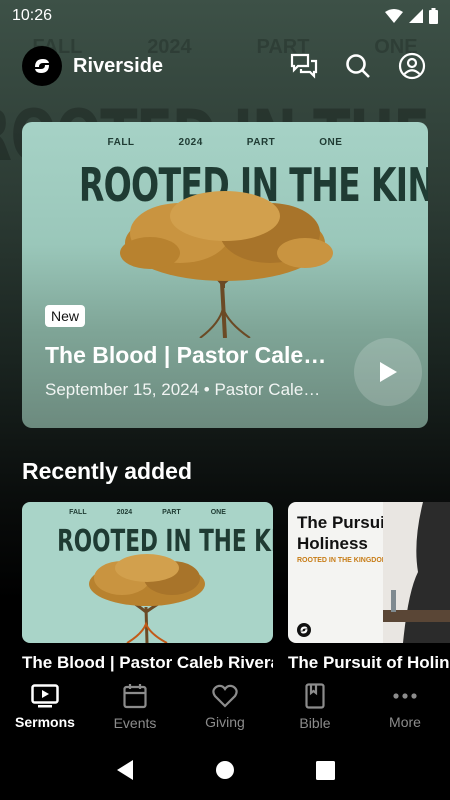 Image resolution: width=450 pixels, height=800 pixels. Describe the element at coordinates (107, 471) in the screenshot. I see `section-title-recently-added: Recently added` at that location.